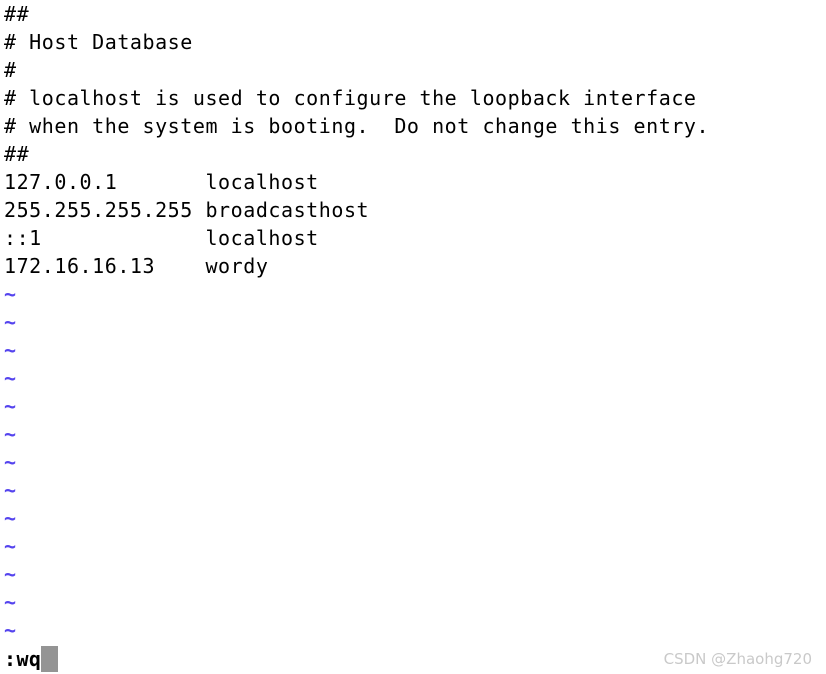 This screenshot has width=826, height=674. Describe the element at coordinates (50, 659) in the screenshot. I see `text-cursor` at that location.